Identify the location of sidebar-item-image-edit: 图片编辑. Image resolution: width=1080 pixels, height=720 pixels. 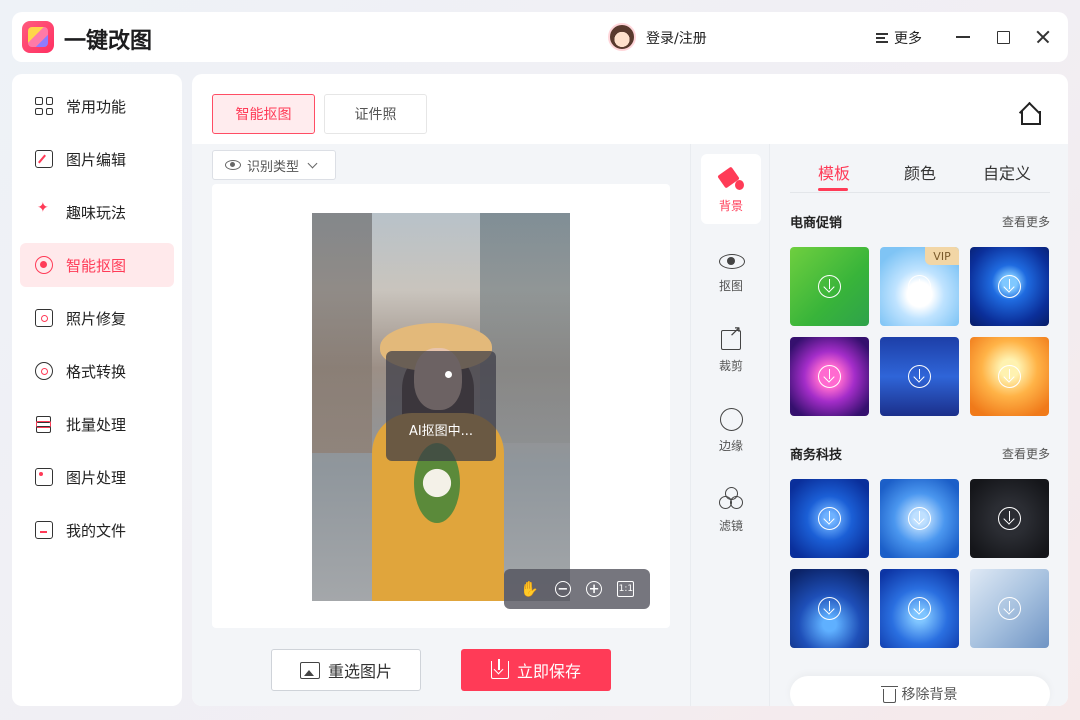
(97, 159).